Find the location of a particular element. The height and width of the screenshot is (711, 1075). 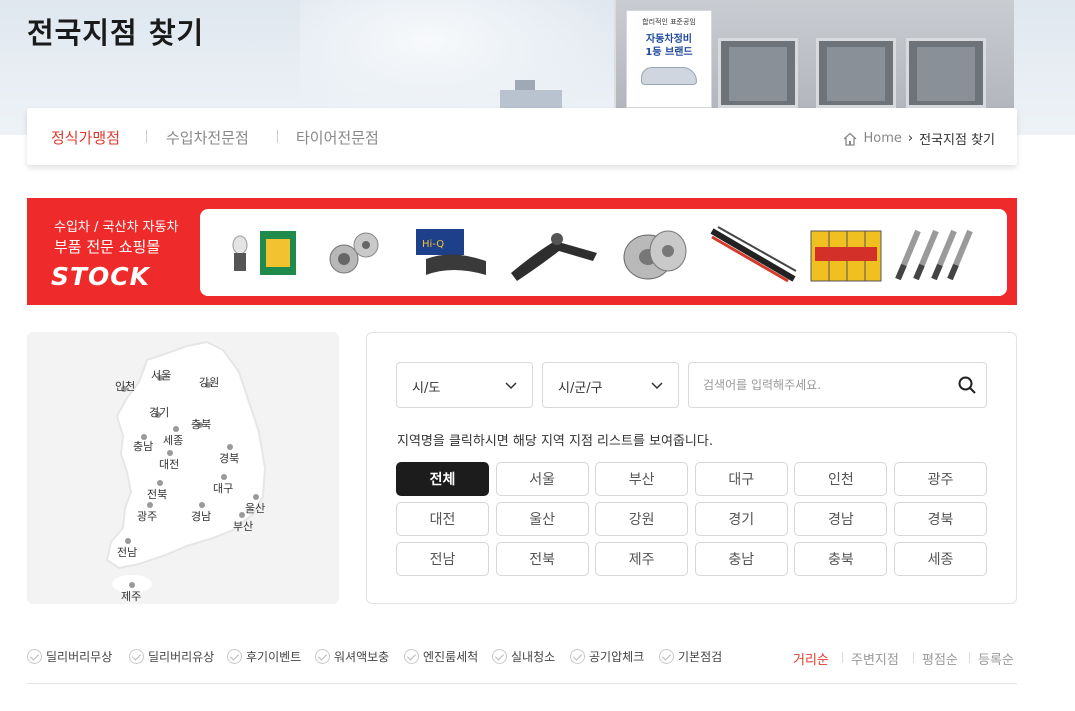

map-region-label: 울산 is located at coordinates (255, 508).